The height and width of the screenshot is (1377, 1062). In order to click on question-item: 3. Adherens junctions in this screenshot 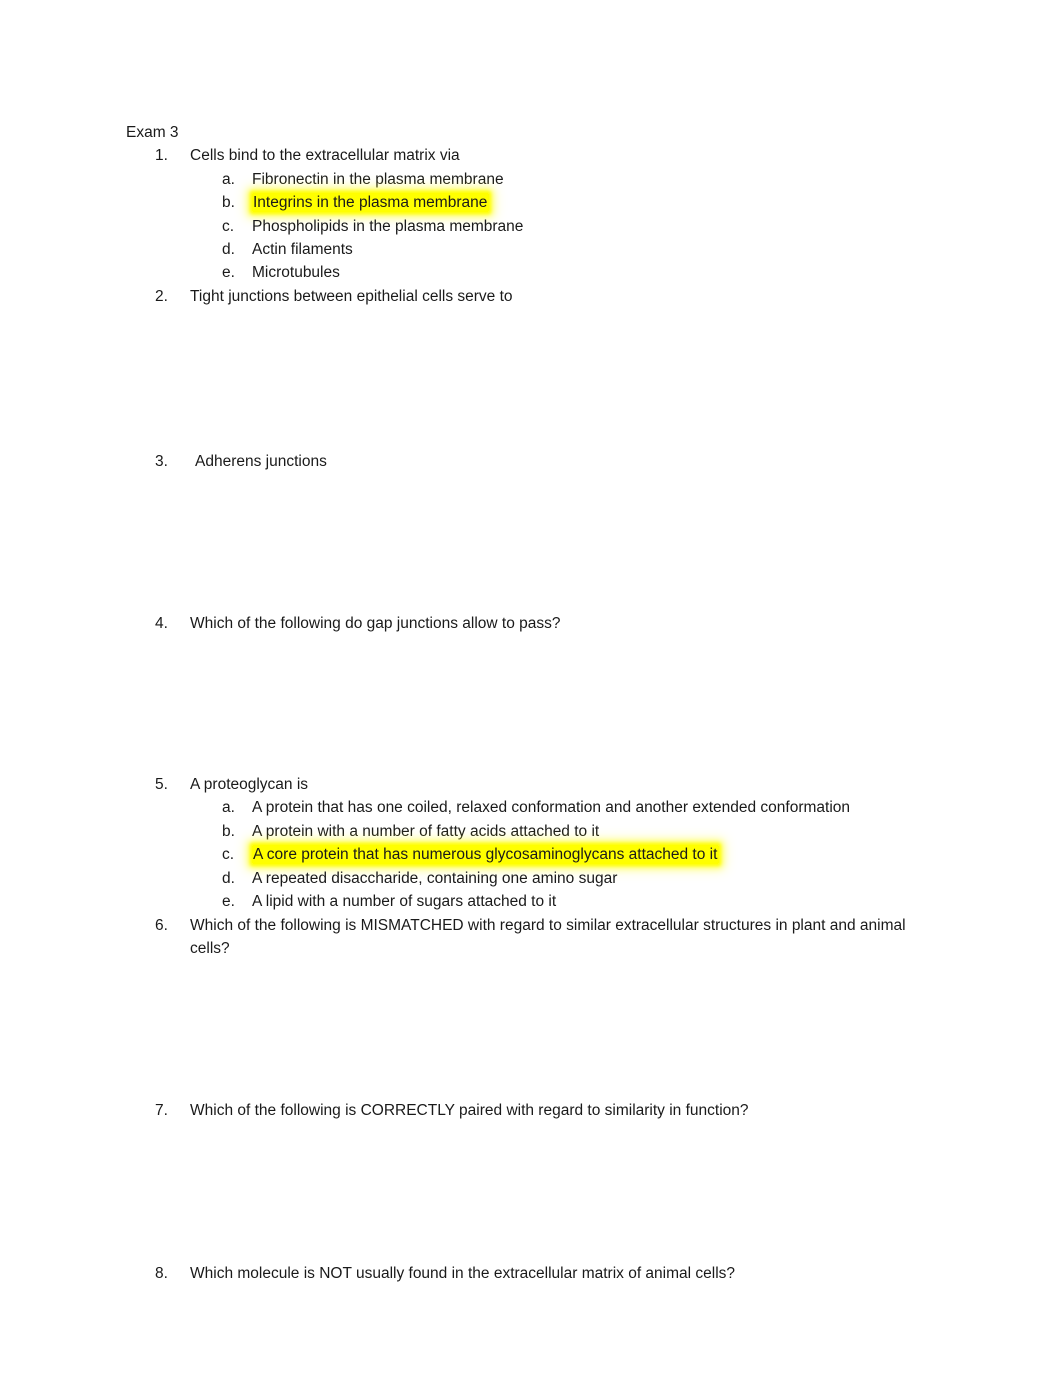, I will do `click(533, 530)`.